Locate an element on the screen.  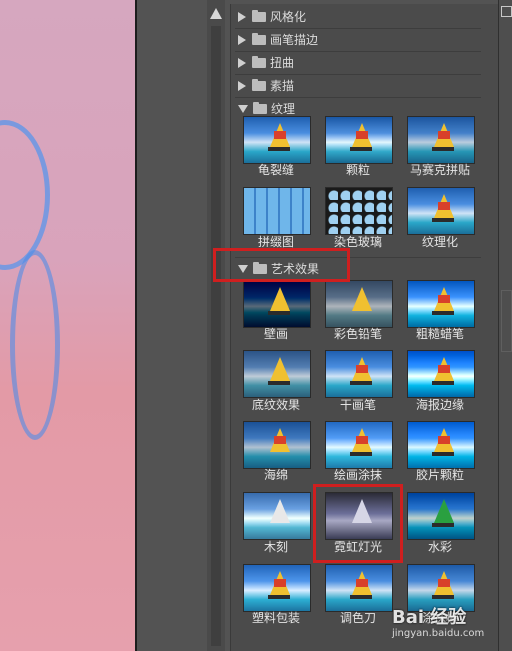
category-label: 画笔描边 is located at coordinates (294, 40).